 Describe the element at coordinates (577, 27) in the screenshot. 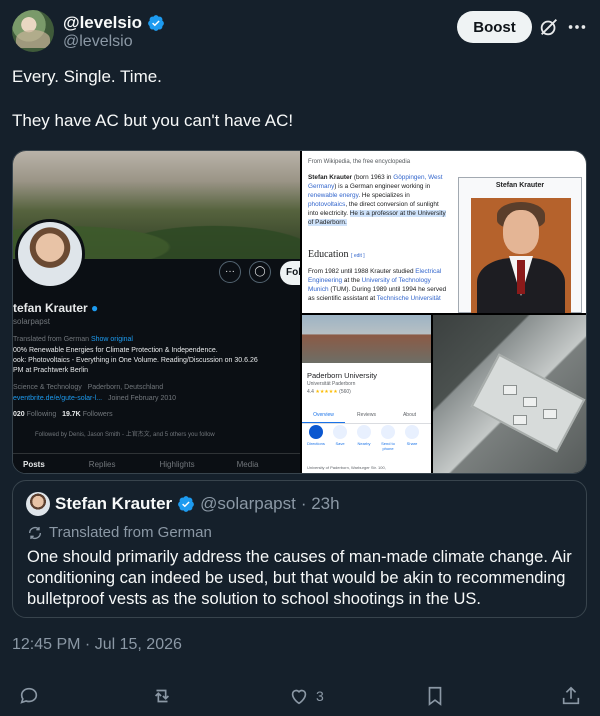

I see `more-options-icon` at that location.